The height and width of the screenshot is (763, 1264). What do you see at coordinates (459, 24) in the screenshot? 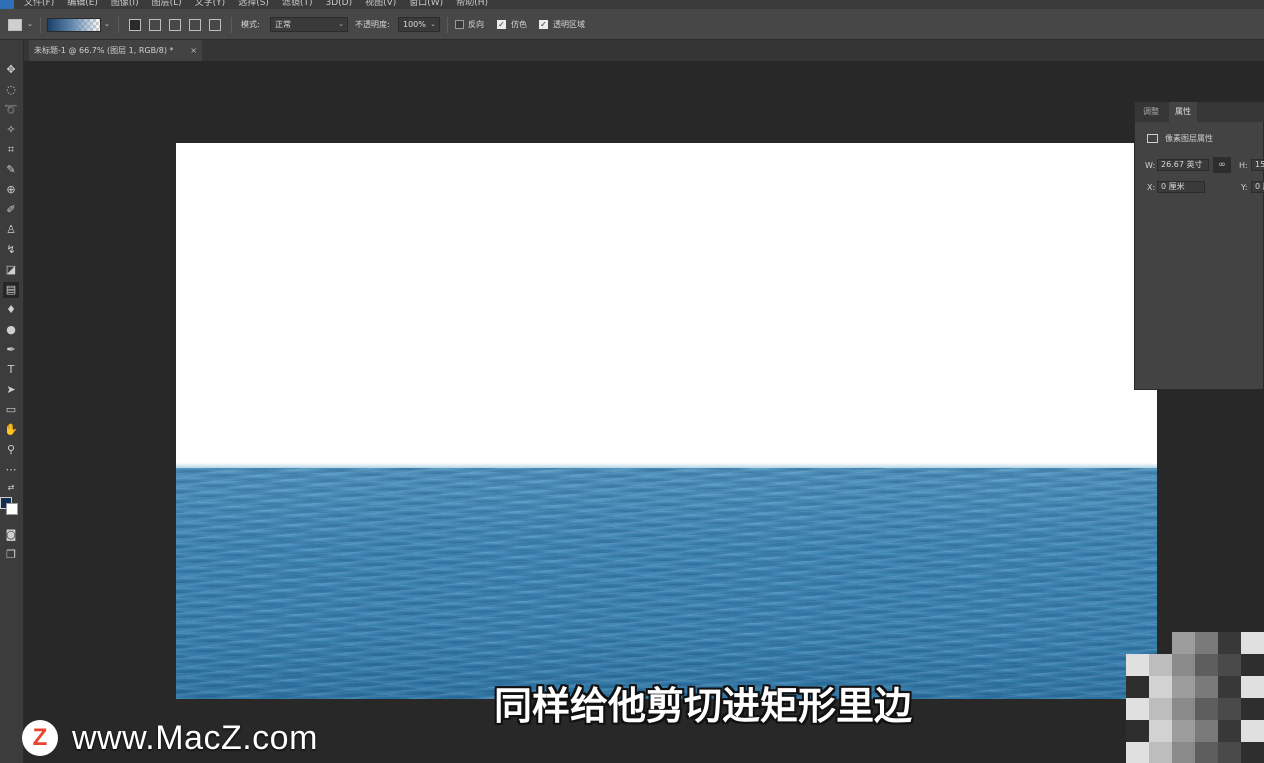
I see `reverse-checkbox` at bounding box center [459, 24].